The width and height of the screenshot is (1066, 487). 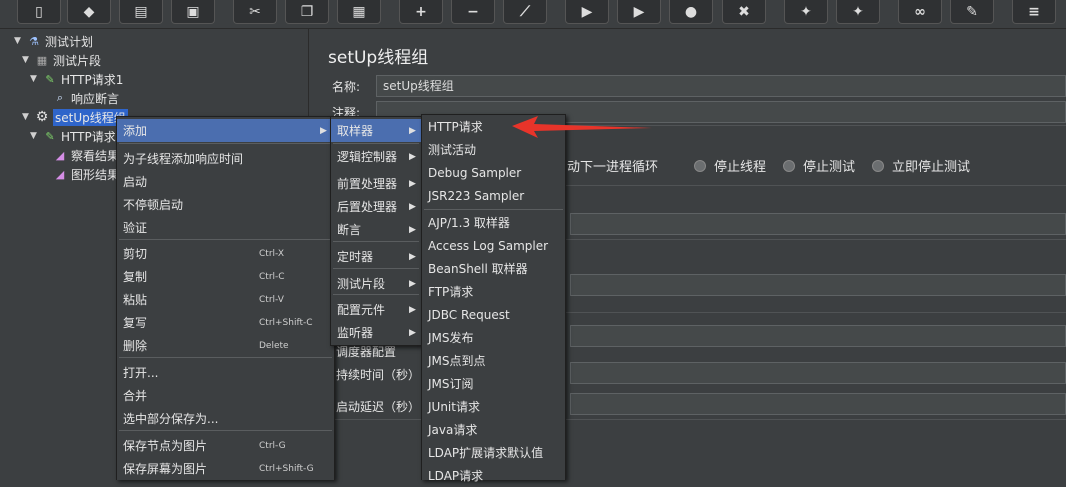 I want to click on start-no-pause-button: ▶, so click(x=639, y=12).